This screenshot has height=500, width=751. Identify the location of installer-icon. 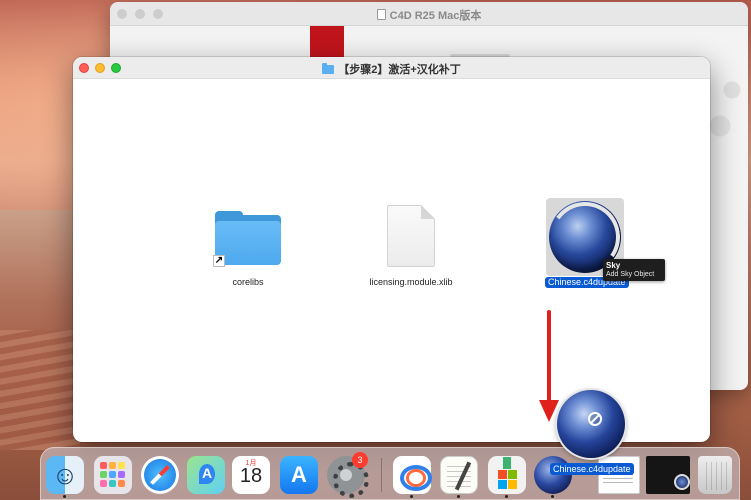
(507, 475).